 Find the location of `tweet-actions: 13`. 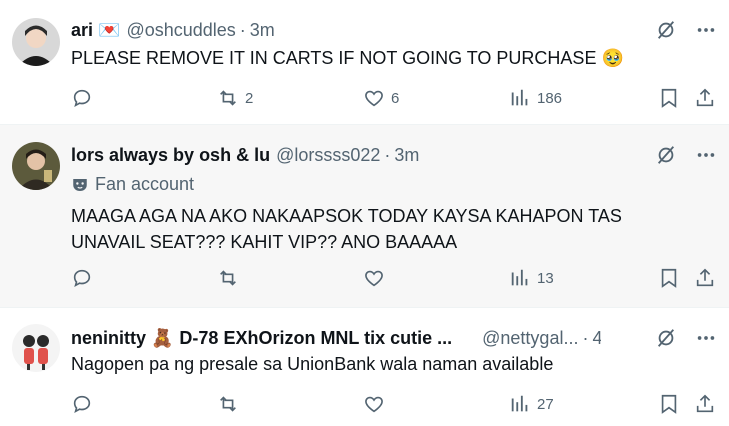

tweet-actions: 13 is located at coordinates (394, 279).